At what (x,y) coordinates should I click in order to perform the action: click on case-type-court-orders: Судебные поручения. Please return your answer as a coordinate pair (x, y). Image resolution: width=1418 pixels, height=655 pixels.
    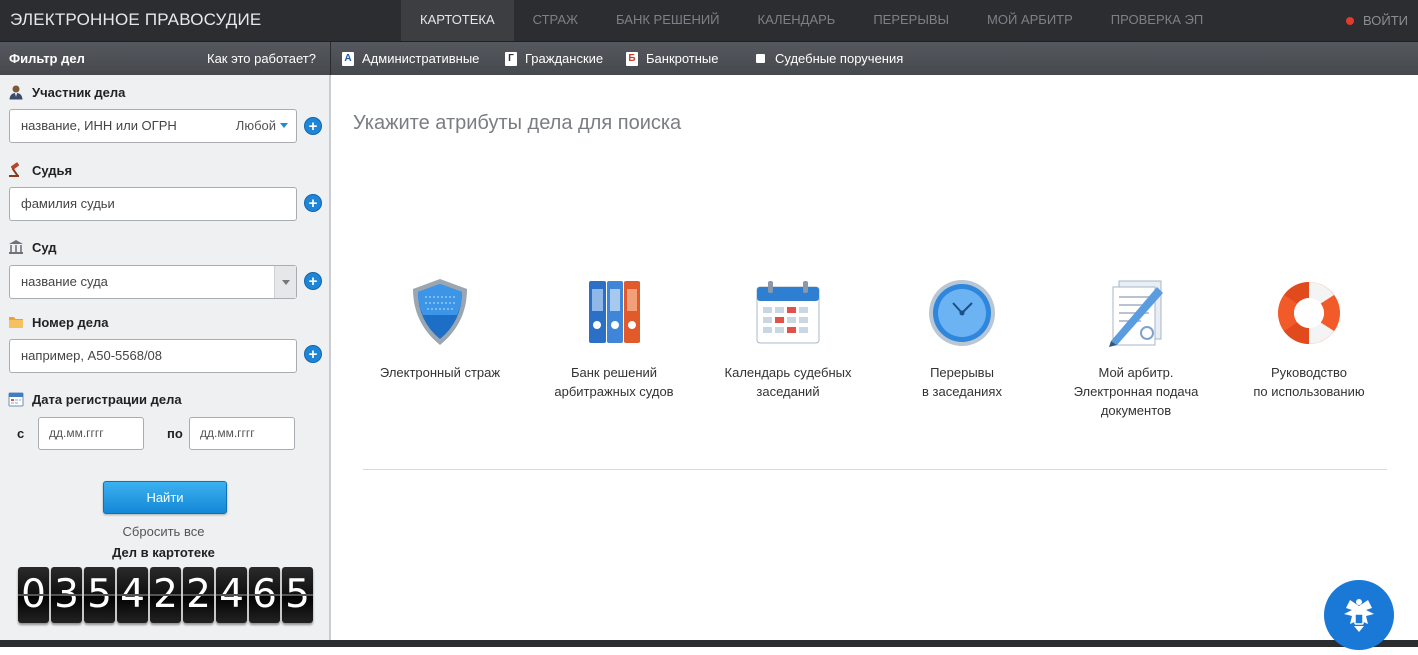
    Looking at the image, I should click on (829, 58).